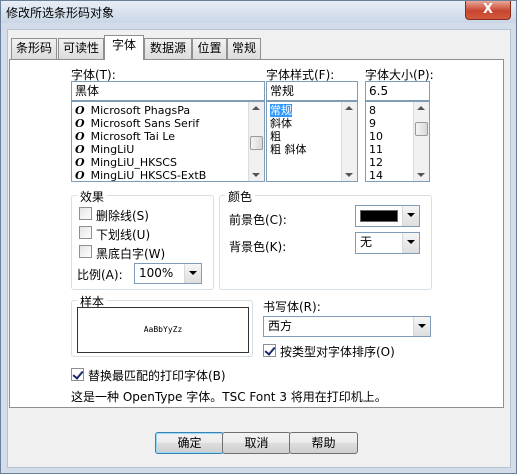 The image size is (517, 474). Describe the element at coordinates (92, 196) in the screenshot. I see `effects-title: 效果` at that location.